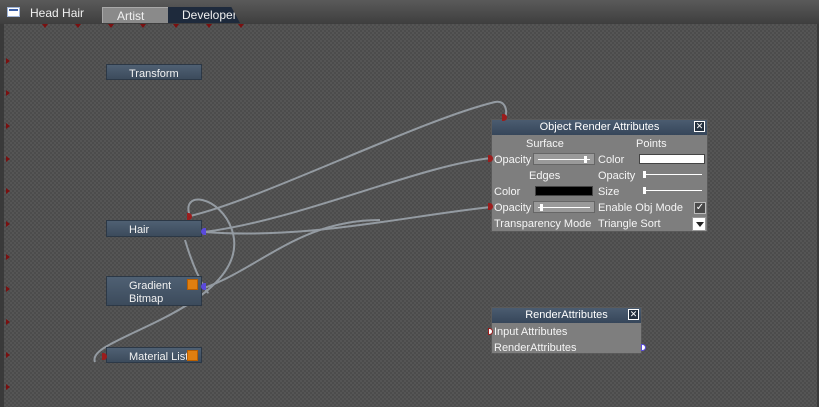  I want to click on node-label: Material List, so click(159, 357).